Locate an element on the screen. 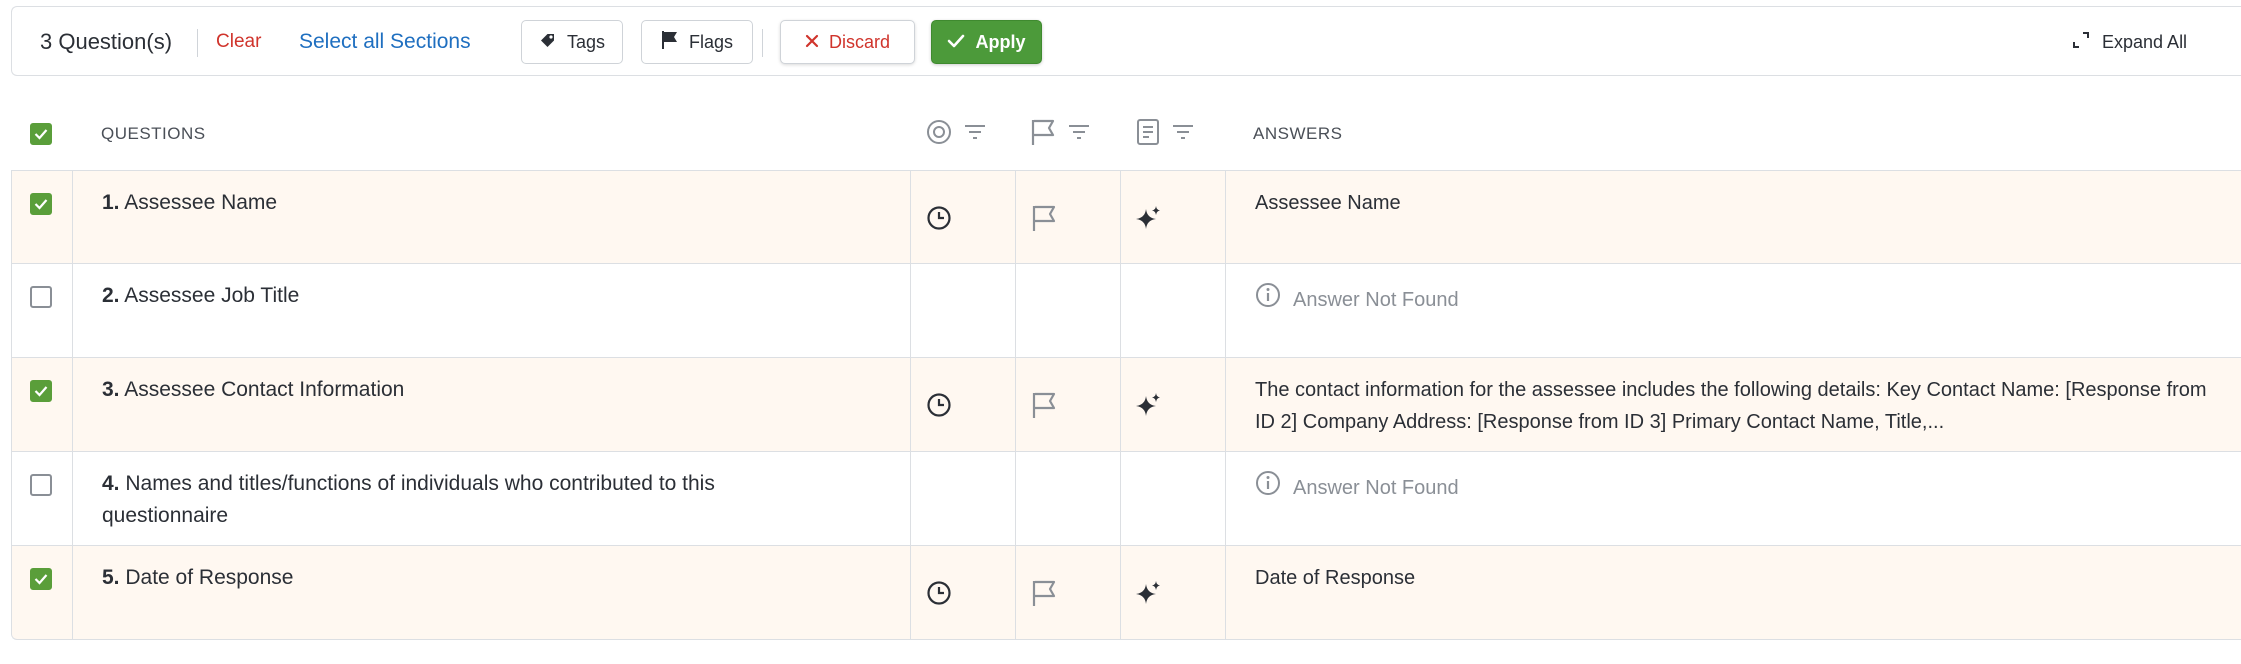 This screenshot has width=2241, height=664. question-text: Assessee Contact Information is located at coordinates (264, 389).